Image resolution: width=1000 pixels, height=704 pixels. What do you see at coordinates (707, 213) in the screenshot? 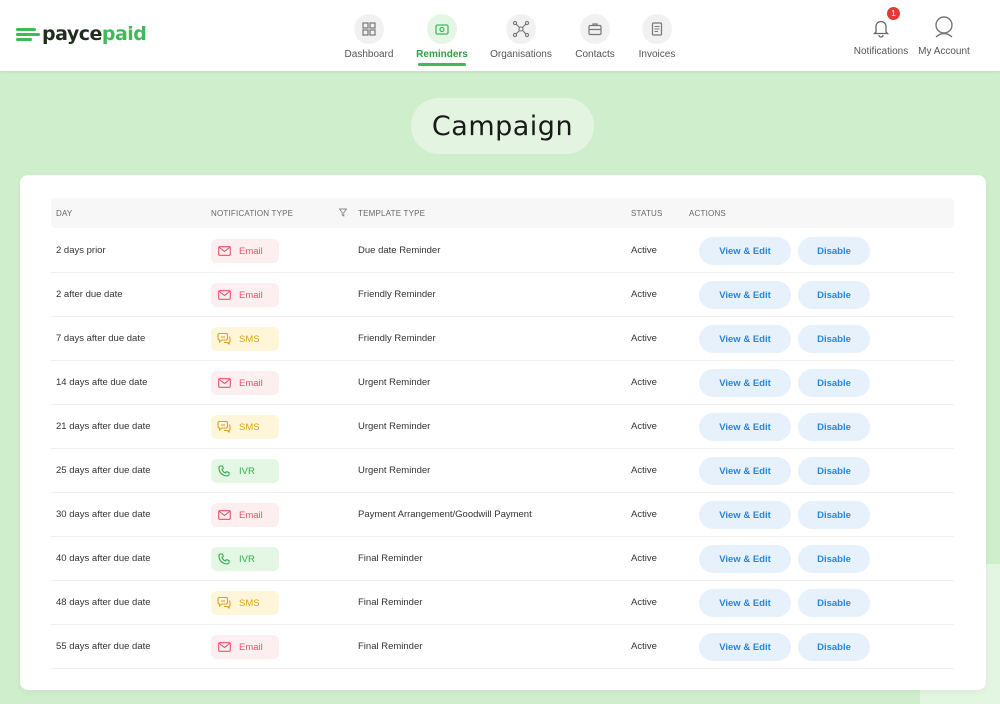
I see `column-header-actions: ACTIONS` at bounding box center [707, 213].